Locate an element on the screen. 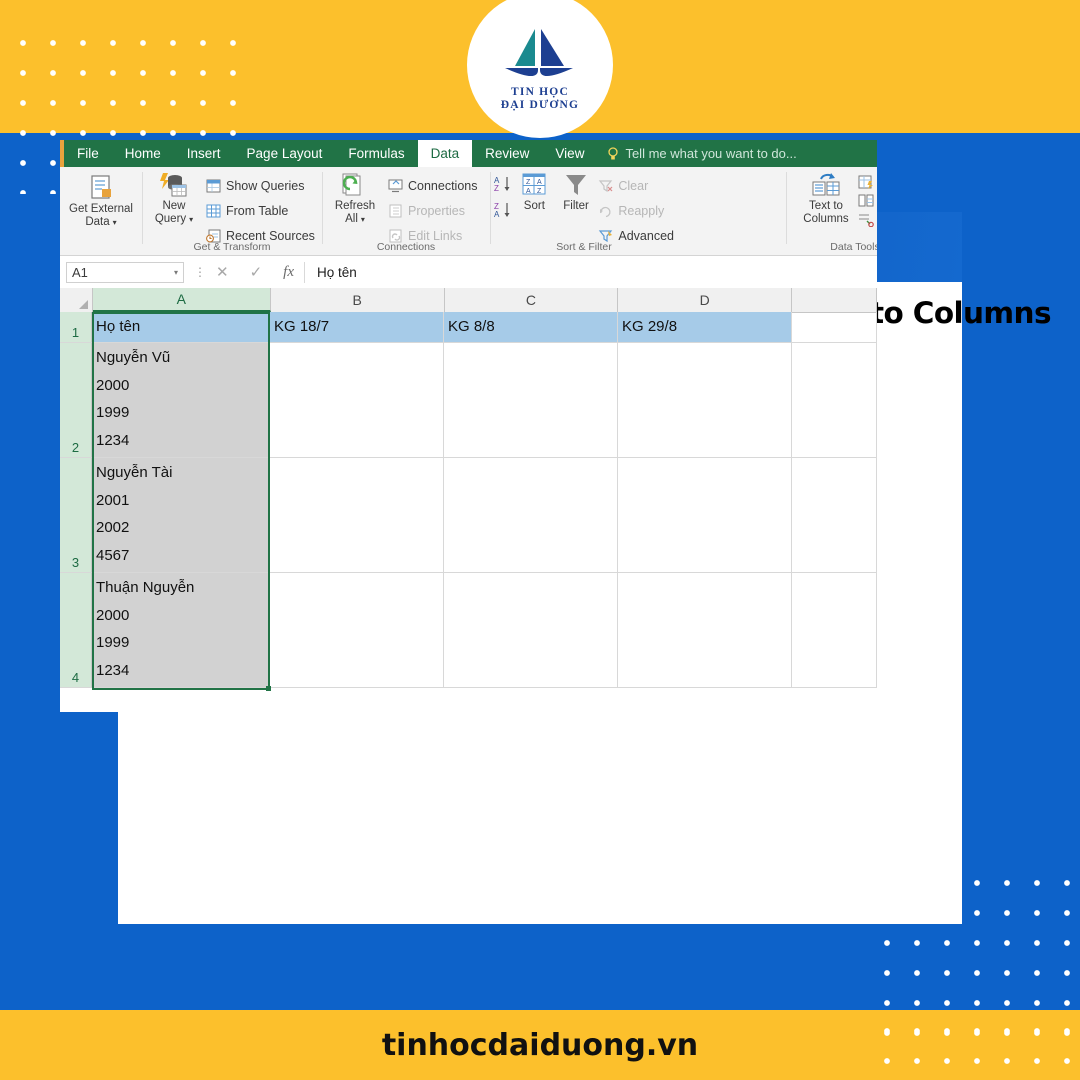 This screenshot has height=1080, width=1080. properties-button: Properties is located at coordinates (433, 211).